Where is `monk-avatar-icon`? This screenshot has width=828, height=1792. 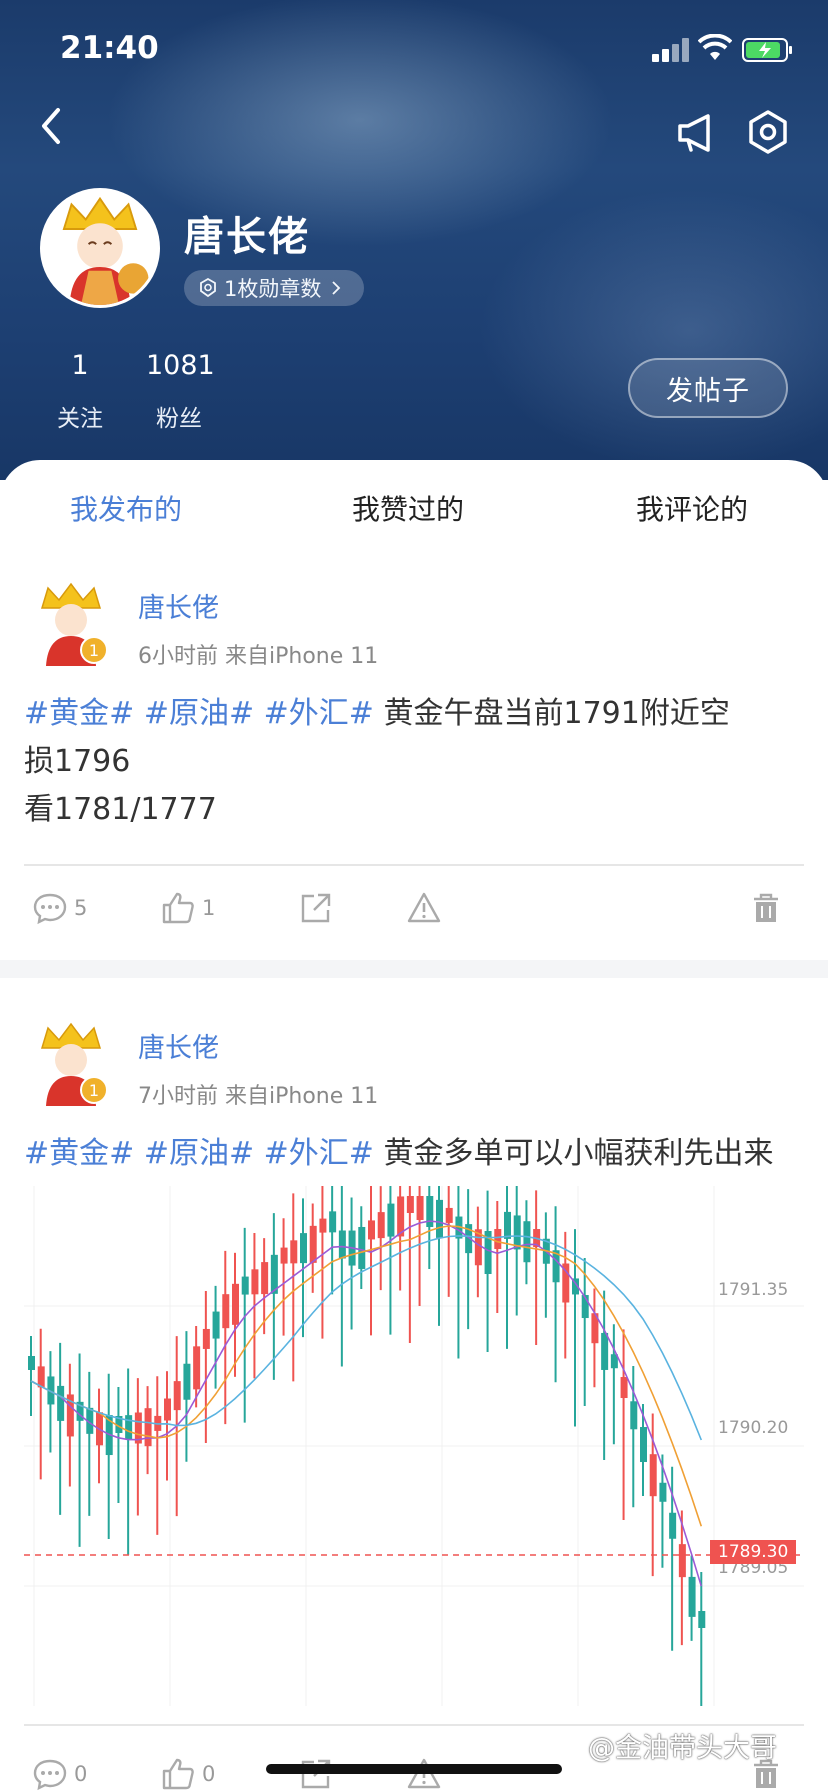
monk-avatar-icon is located at coordinates (100, 248).